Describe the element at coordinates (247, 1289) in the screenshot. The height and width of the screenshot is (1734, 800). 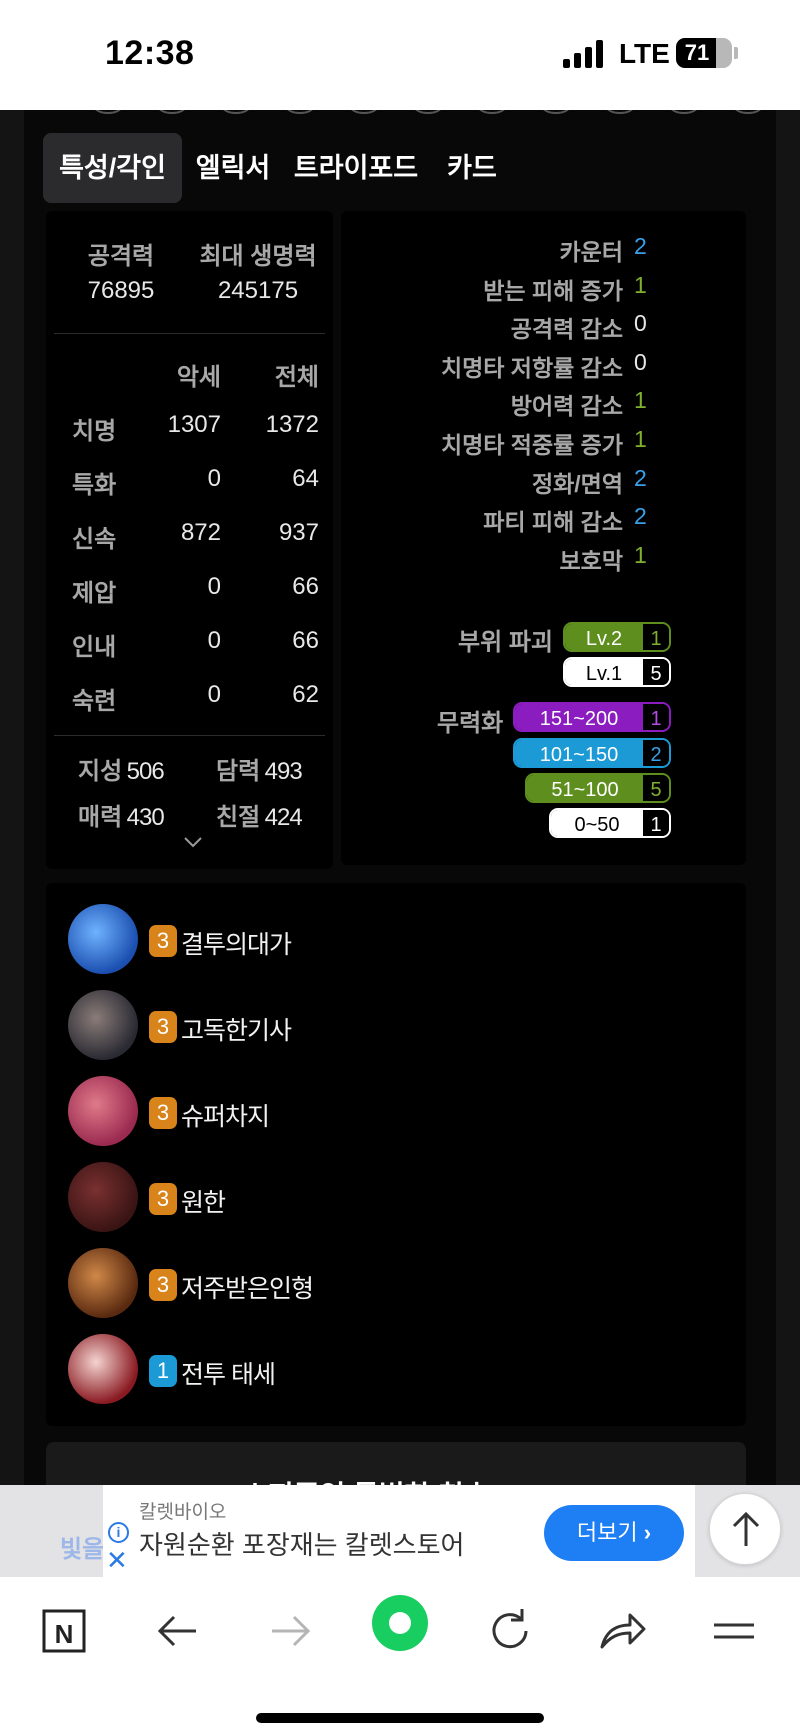
I see `engraving-name: 저주받은인형` at that location.